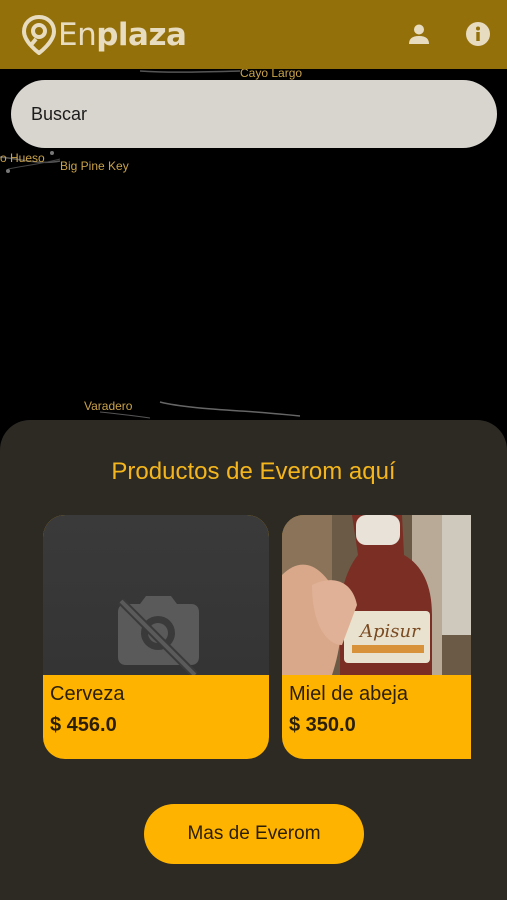  Describe the element at coordinates (253, 34) in the screenshot. I see `app-bar: Enplaza` at that location.